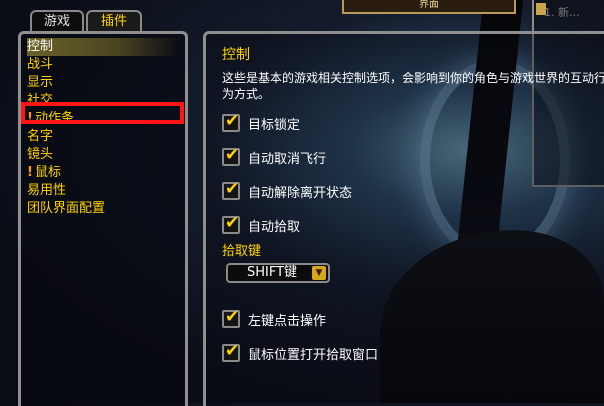 Image resolution: width=604 pixels, height=406 pixels. Describe the element at coordinates (103, 173) in the screenshot. I see `category-mouse: ! 鼠标` at that location.